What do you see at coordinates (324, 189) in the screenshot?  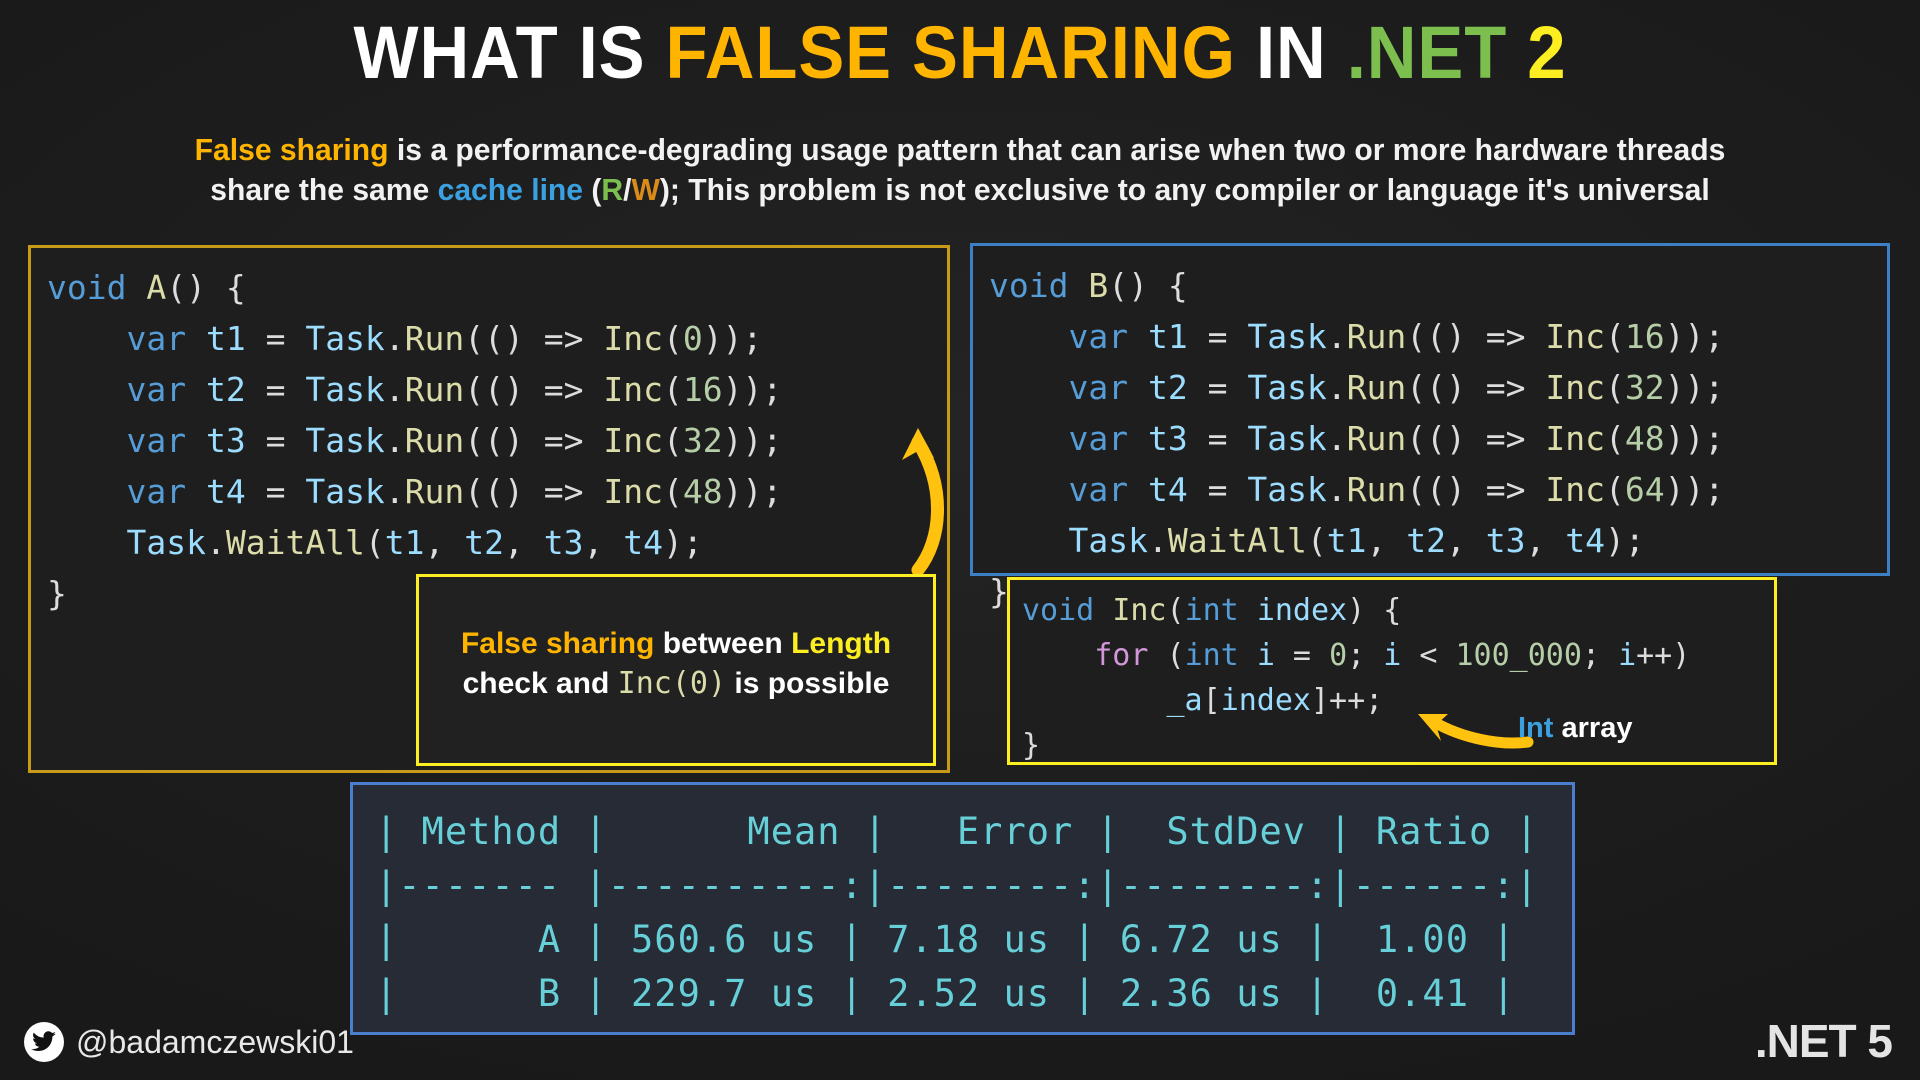 I see `subtitle-line2-a: share the same` at bounding box center [324, 189].